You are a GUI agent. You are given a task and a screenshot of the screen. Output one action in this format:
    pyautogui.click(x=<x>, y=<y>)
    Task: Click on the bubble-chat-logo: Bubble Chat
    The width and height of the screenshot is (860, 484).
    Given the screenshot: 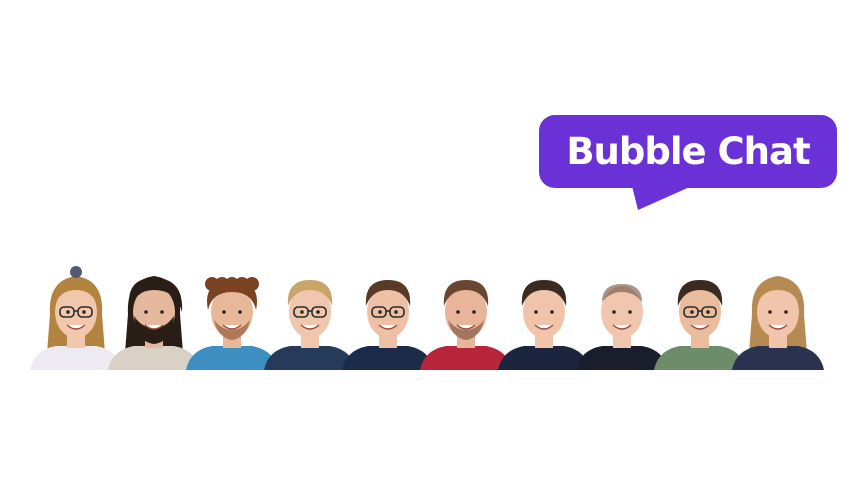 What is the action you would take?
    pyautogui.click(x=688, y=151)
    